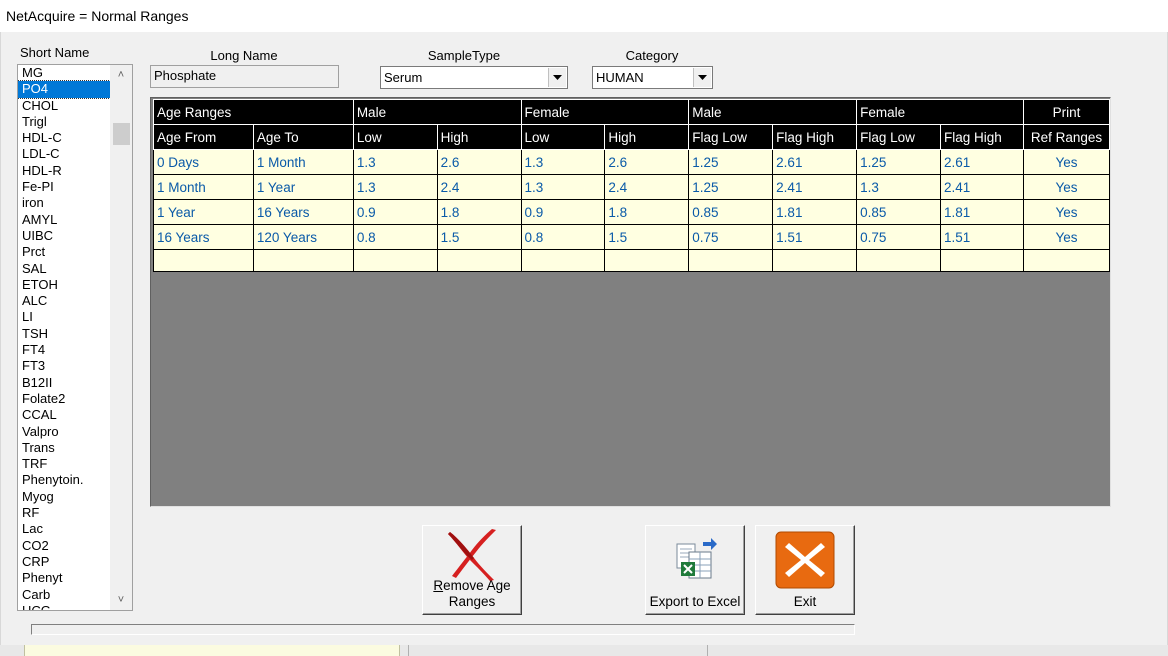 The width and height of the screenshot is (1168, 656). What do you see at coordinates (64, 89) in the screenshot?
I see `short-name-item: PO4` at bounding box center [64, 89].